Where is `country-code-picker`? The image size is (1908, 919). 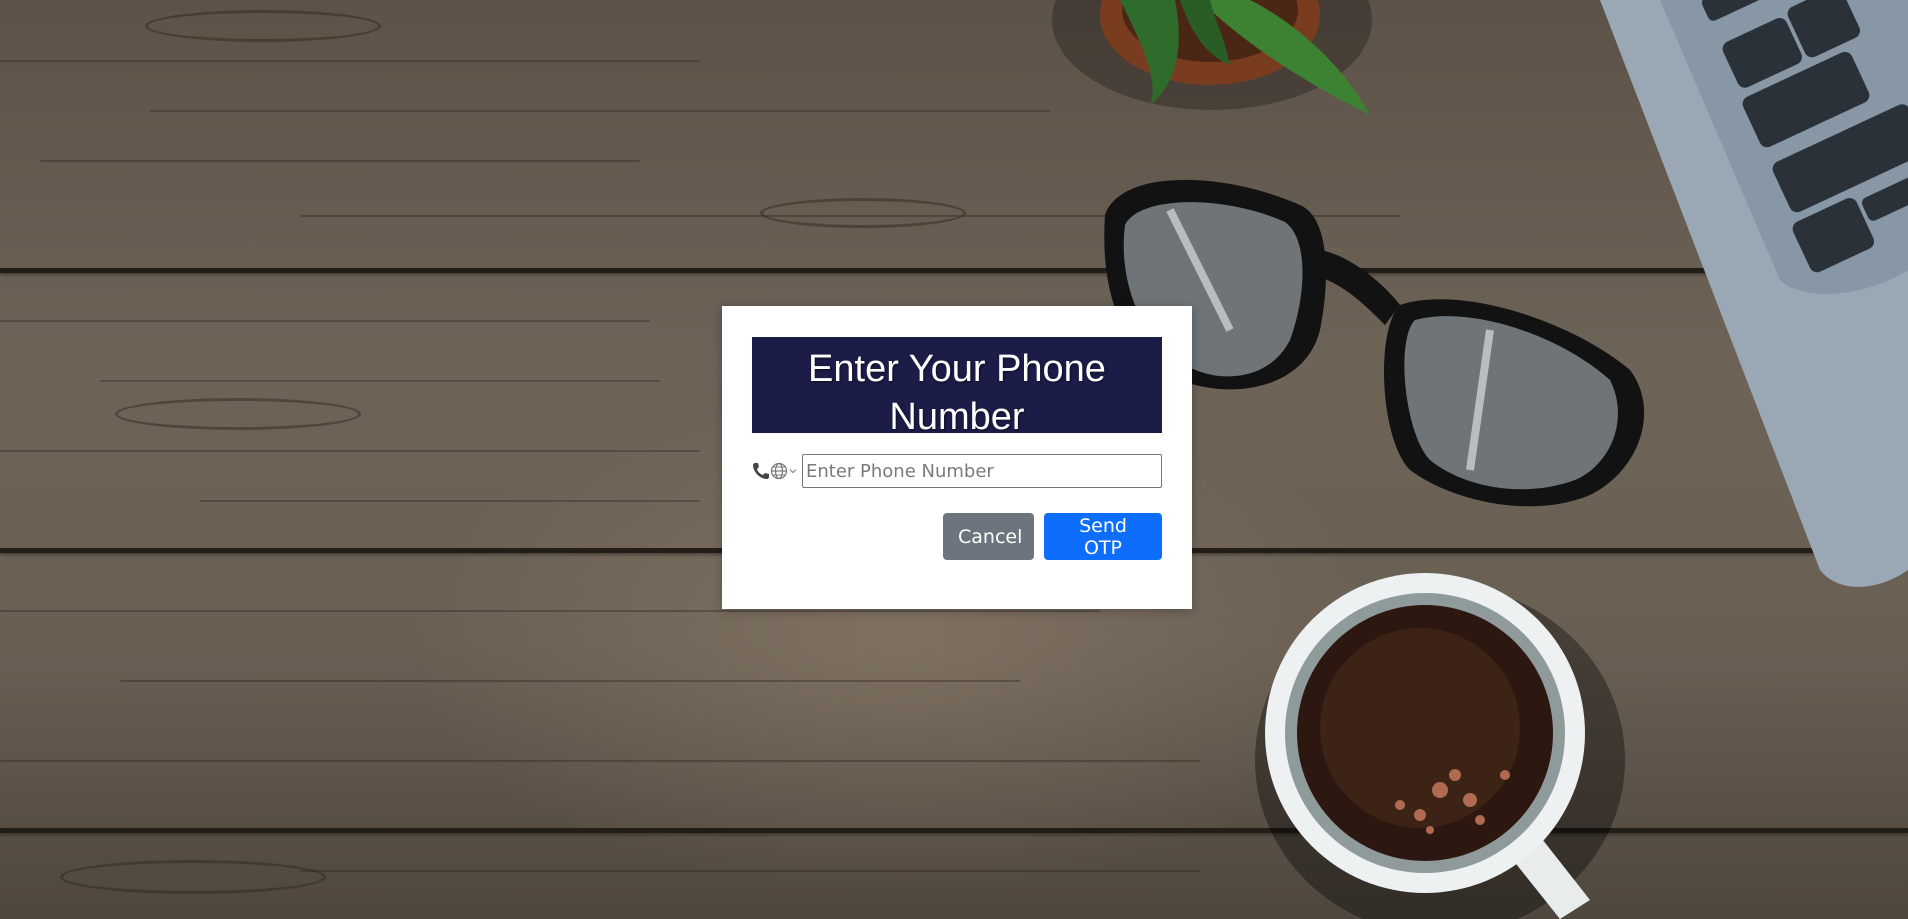
country-code-picker is located at coordinates (777, 471).